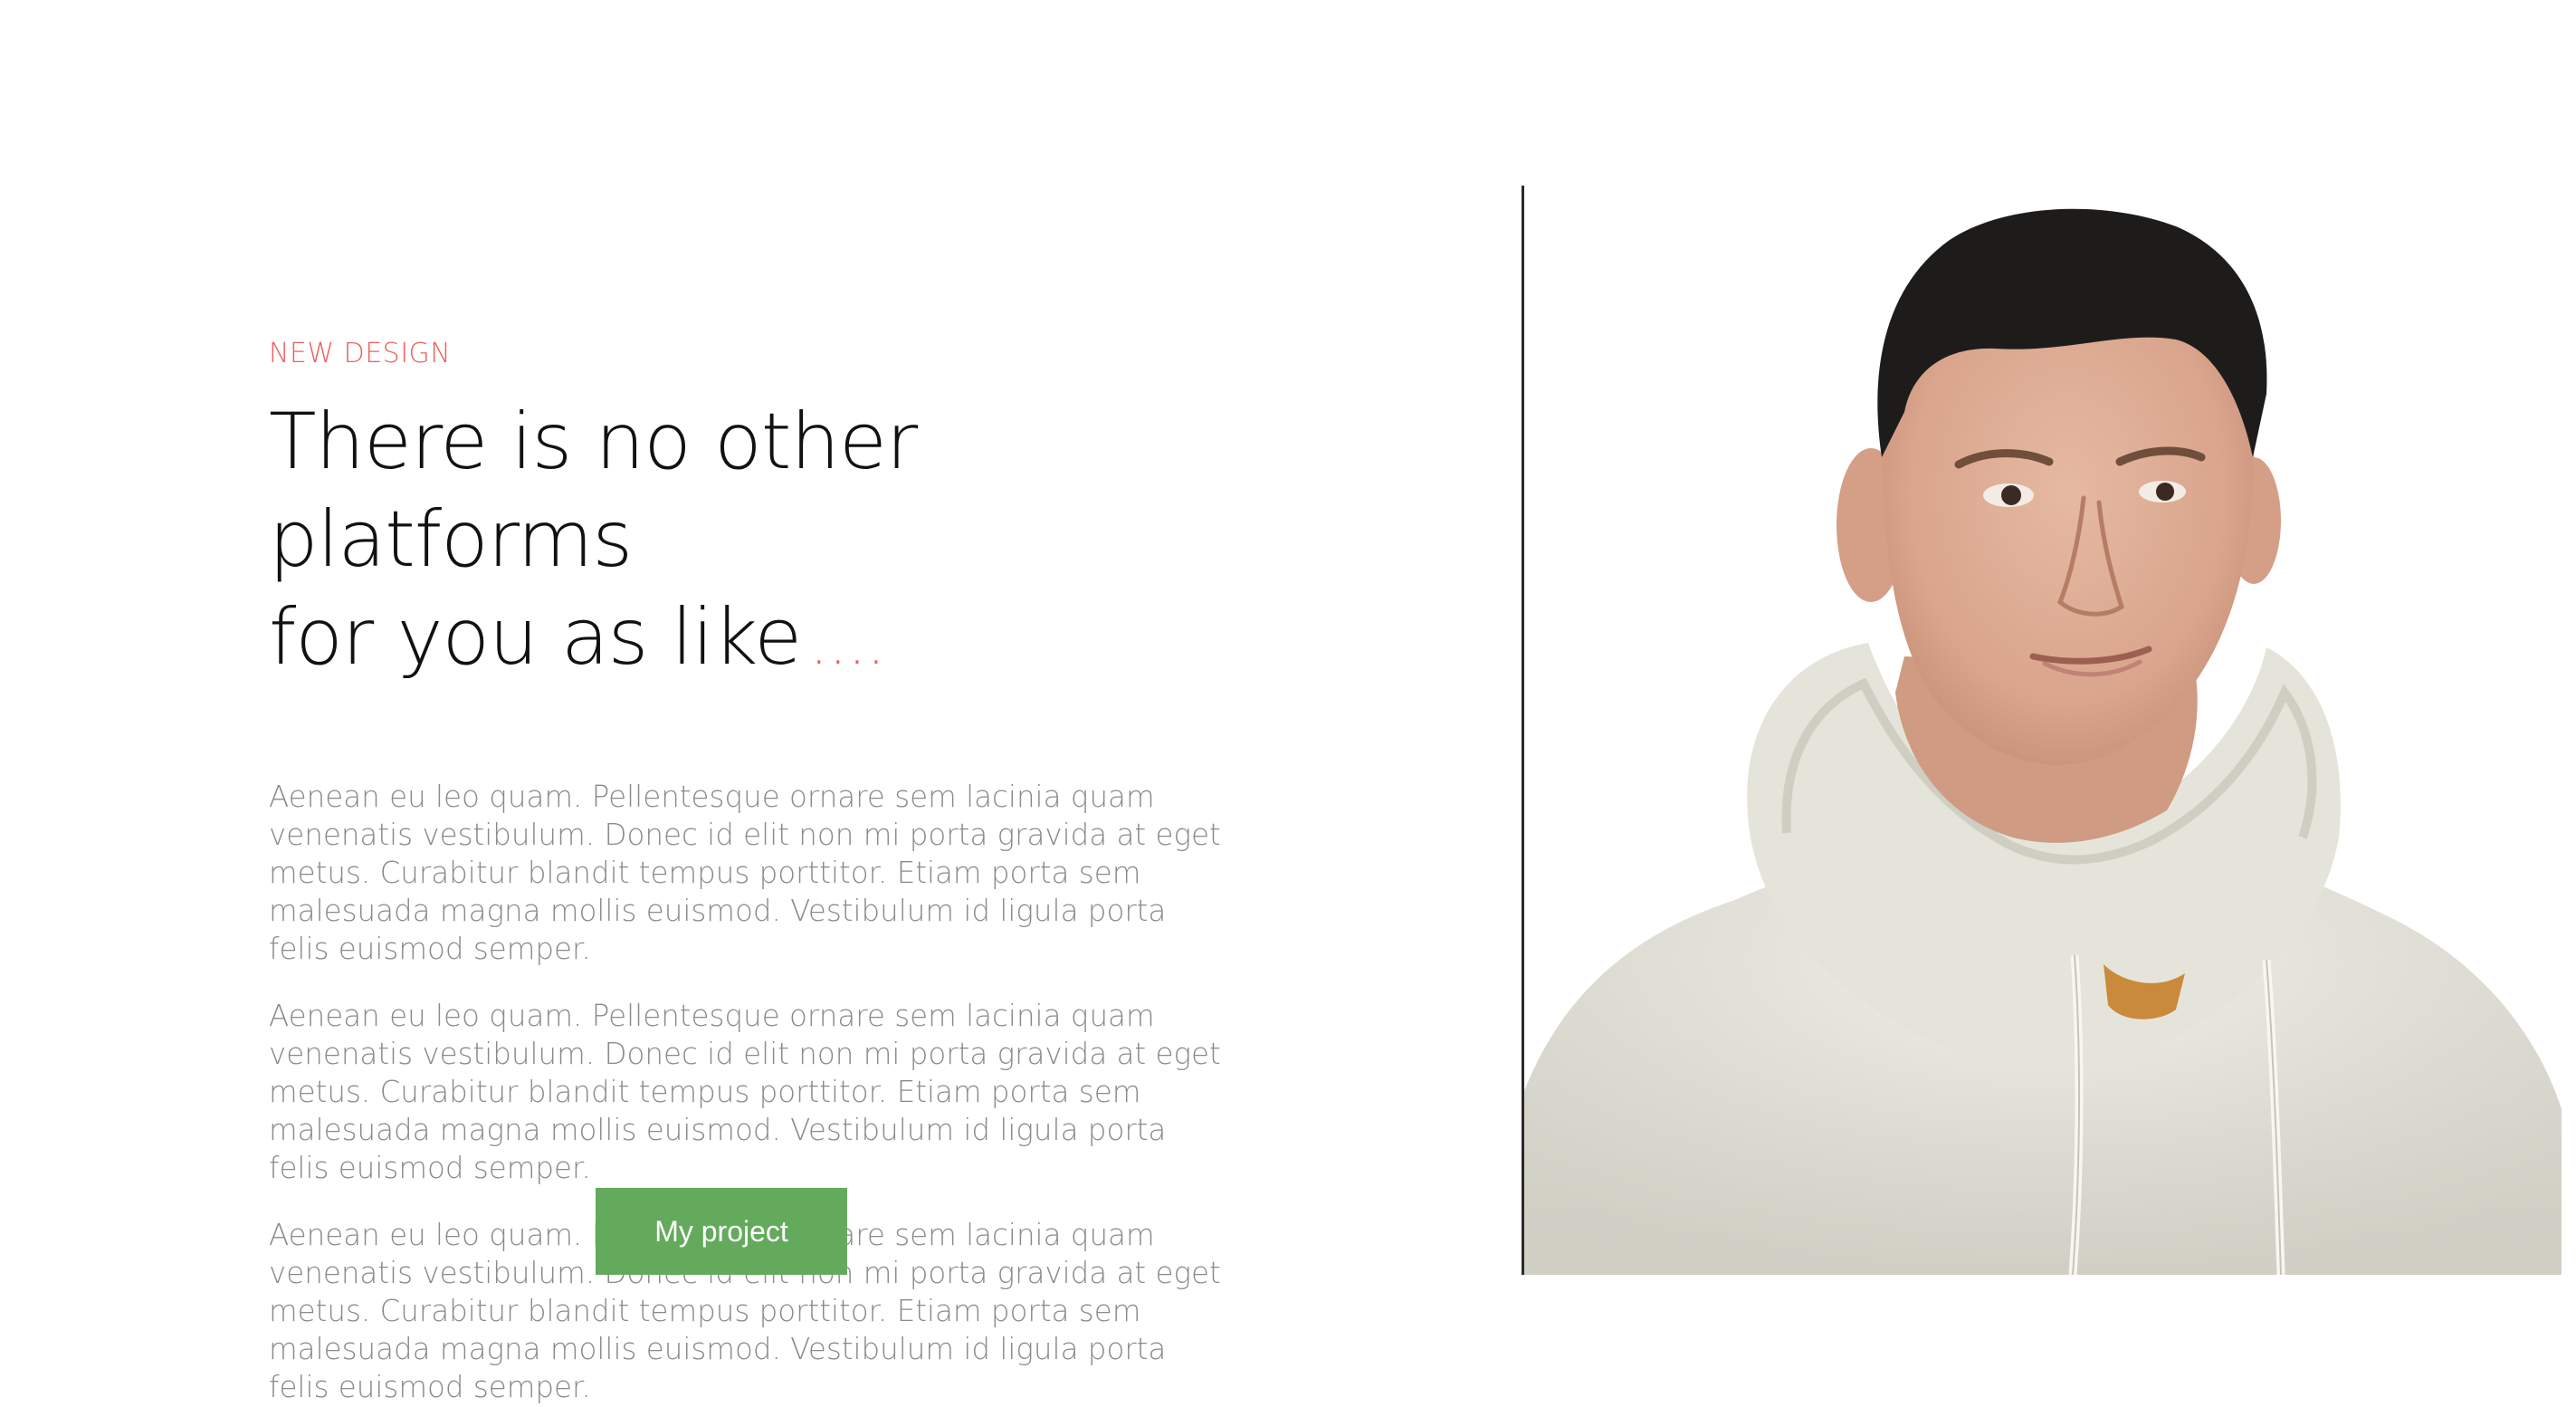 This screenshot has width=2576, height=1407. I want to click on my-project-button: My project, so click(722, 1231).